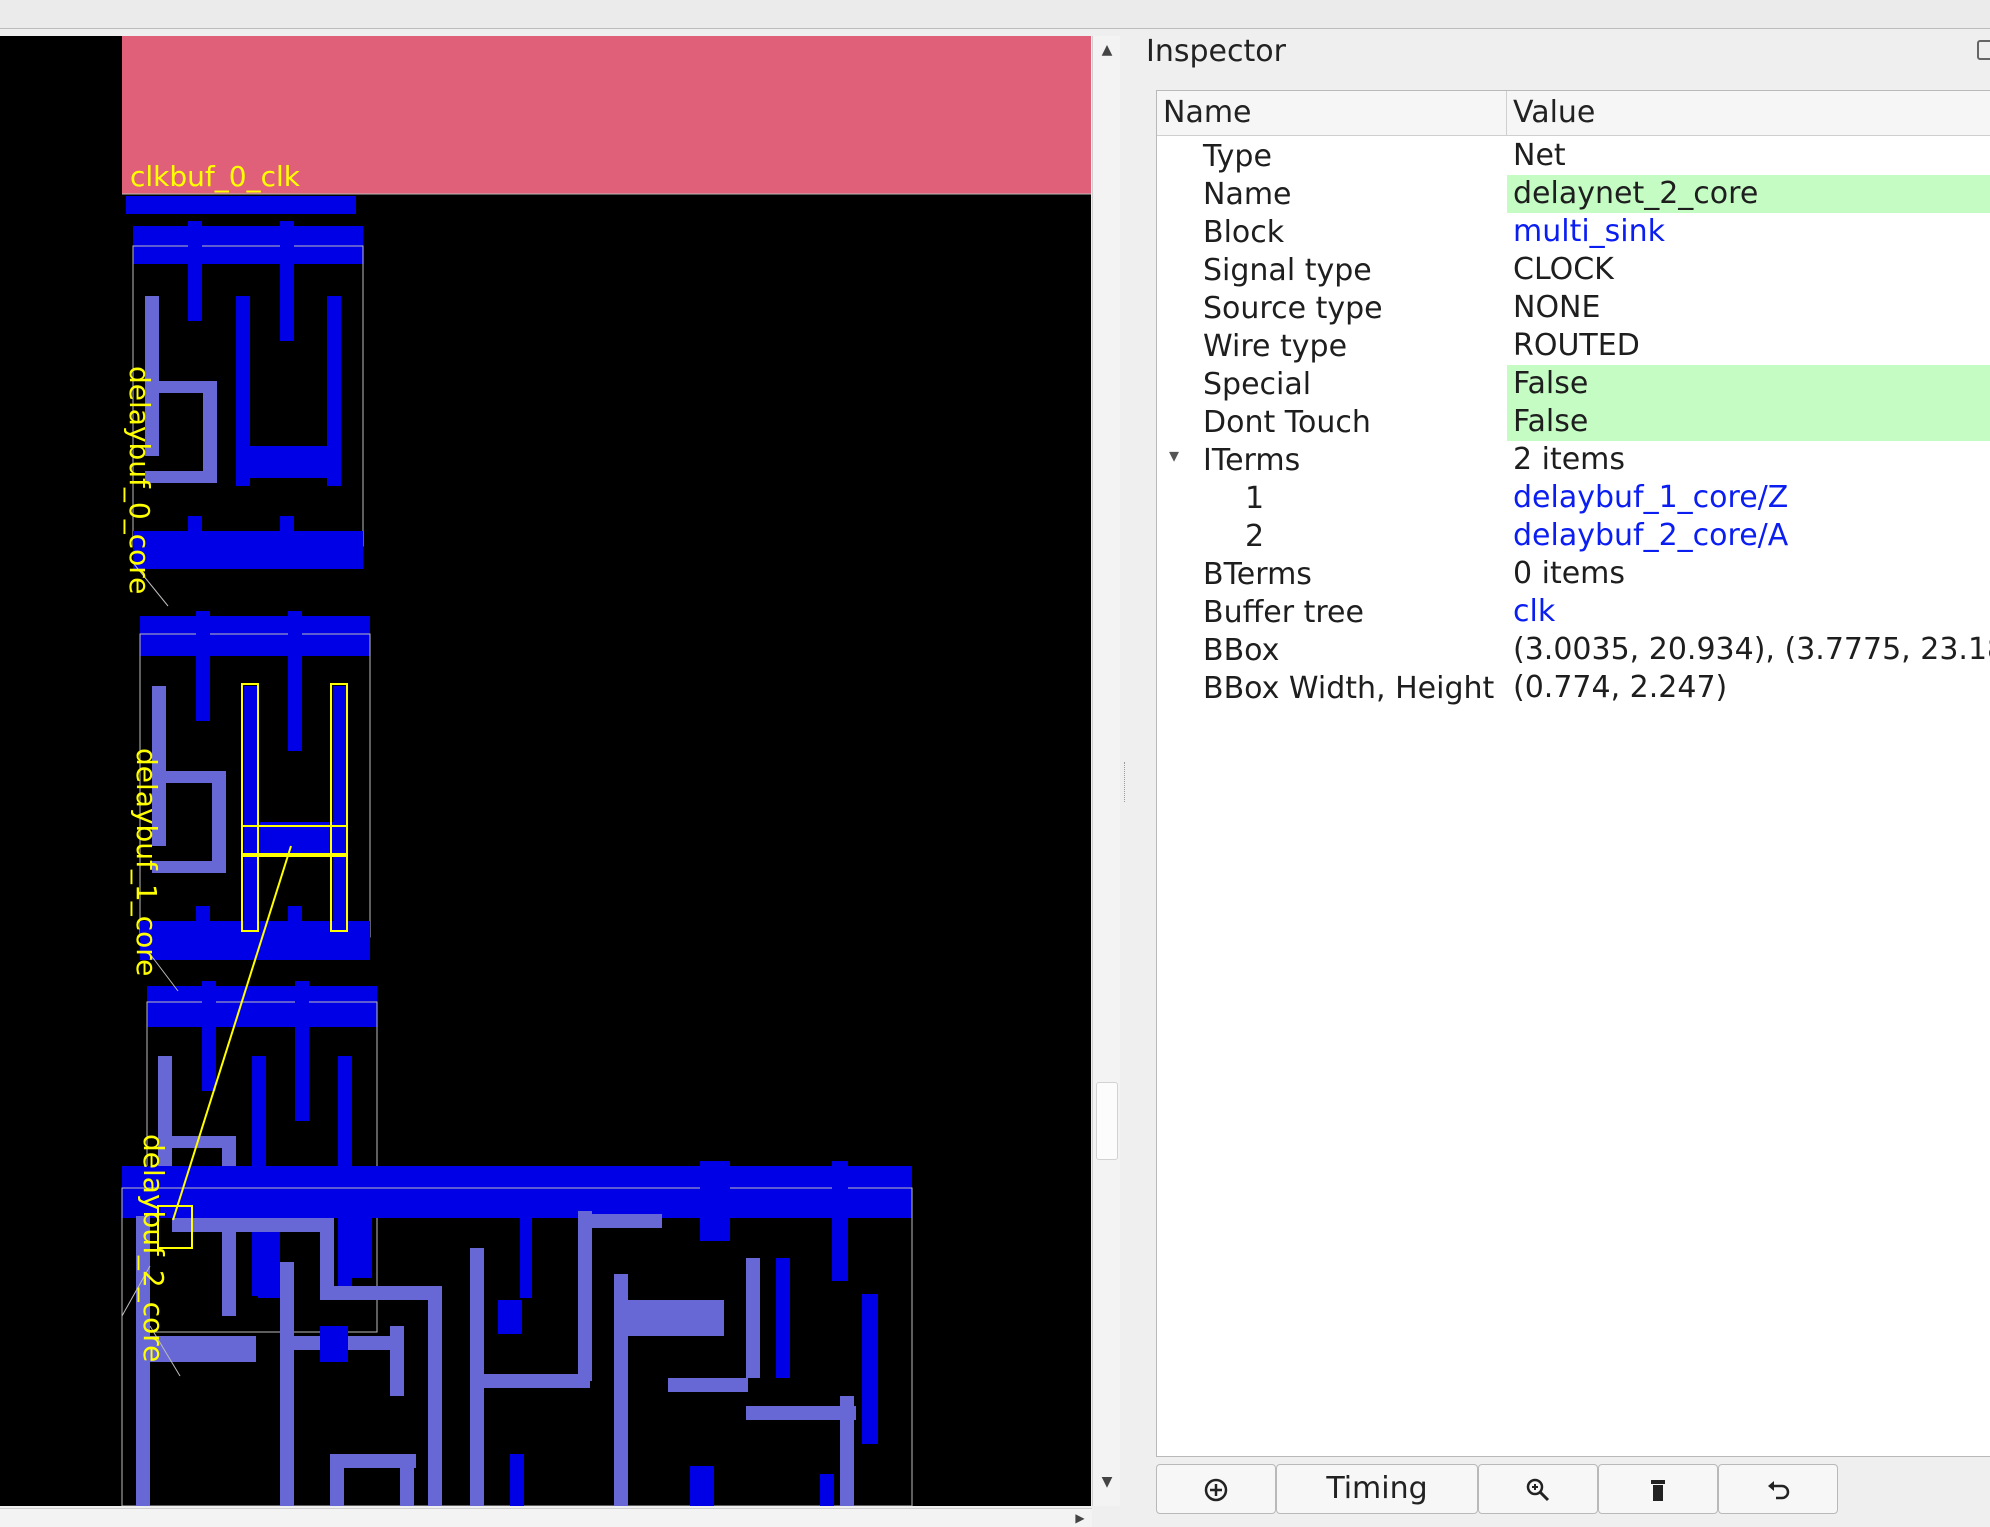  I want to click on magnifier-icon, so click(1538, 1490).